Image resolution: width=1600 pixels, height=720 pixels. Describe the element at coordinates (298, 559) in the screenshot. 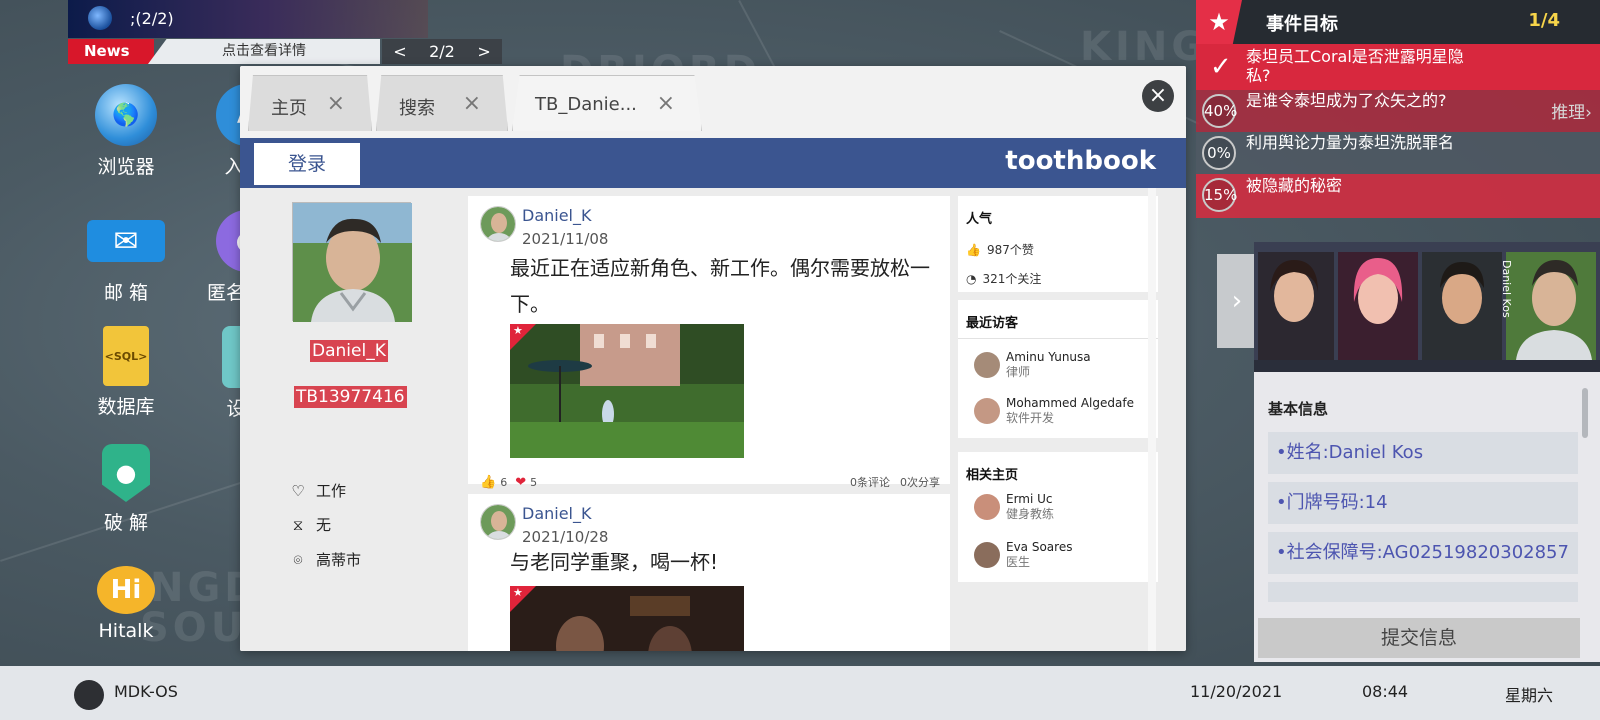

I see `location-icon: ⌾` at that location.